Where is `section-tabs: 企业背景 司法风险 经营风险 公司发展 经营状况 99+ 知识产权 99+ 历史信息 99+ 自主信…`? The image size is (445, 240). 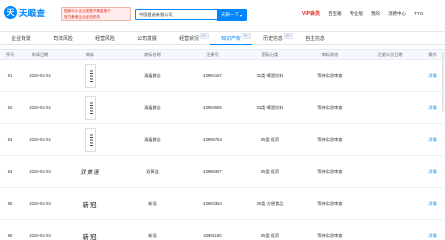
section-tabs: 企业背景 司法风险 经营风险 公司发展 经营状况 99+ 知识产权 99+ 历史信息 99+ 自主信… is located at coordinates (222, 38).